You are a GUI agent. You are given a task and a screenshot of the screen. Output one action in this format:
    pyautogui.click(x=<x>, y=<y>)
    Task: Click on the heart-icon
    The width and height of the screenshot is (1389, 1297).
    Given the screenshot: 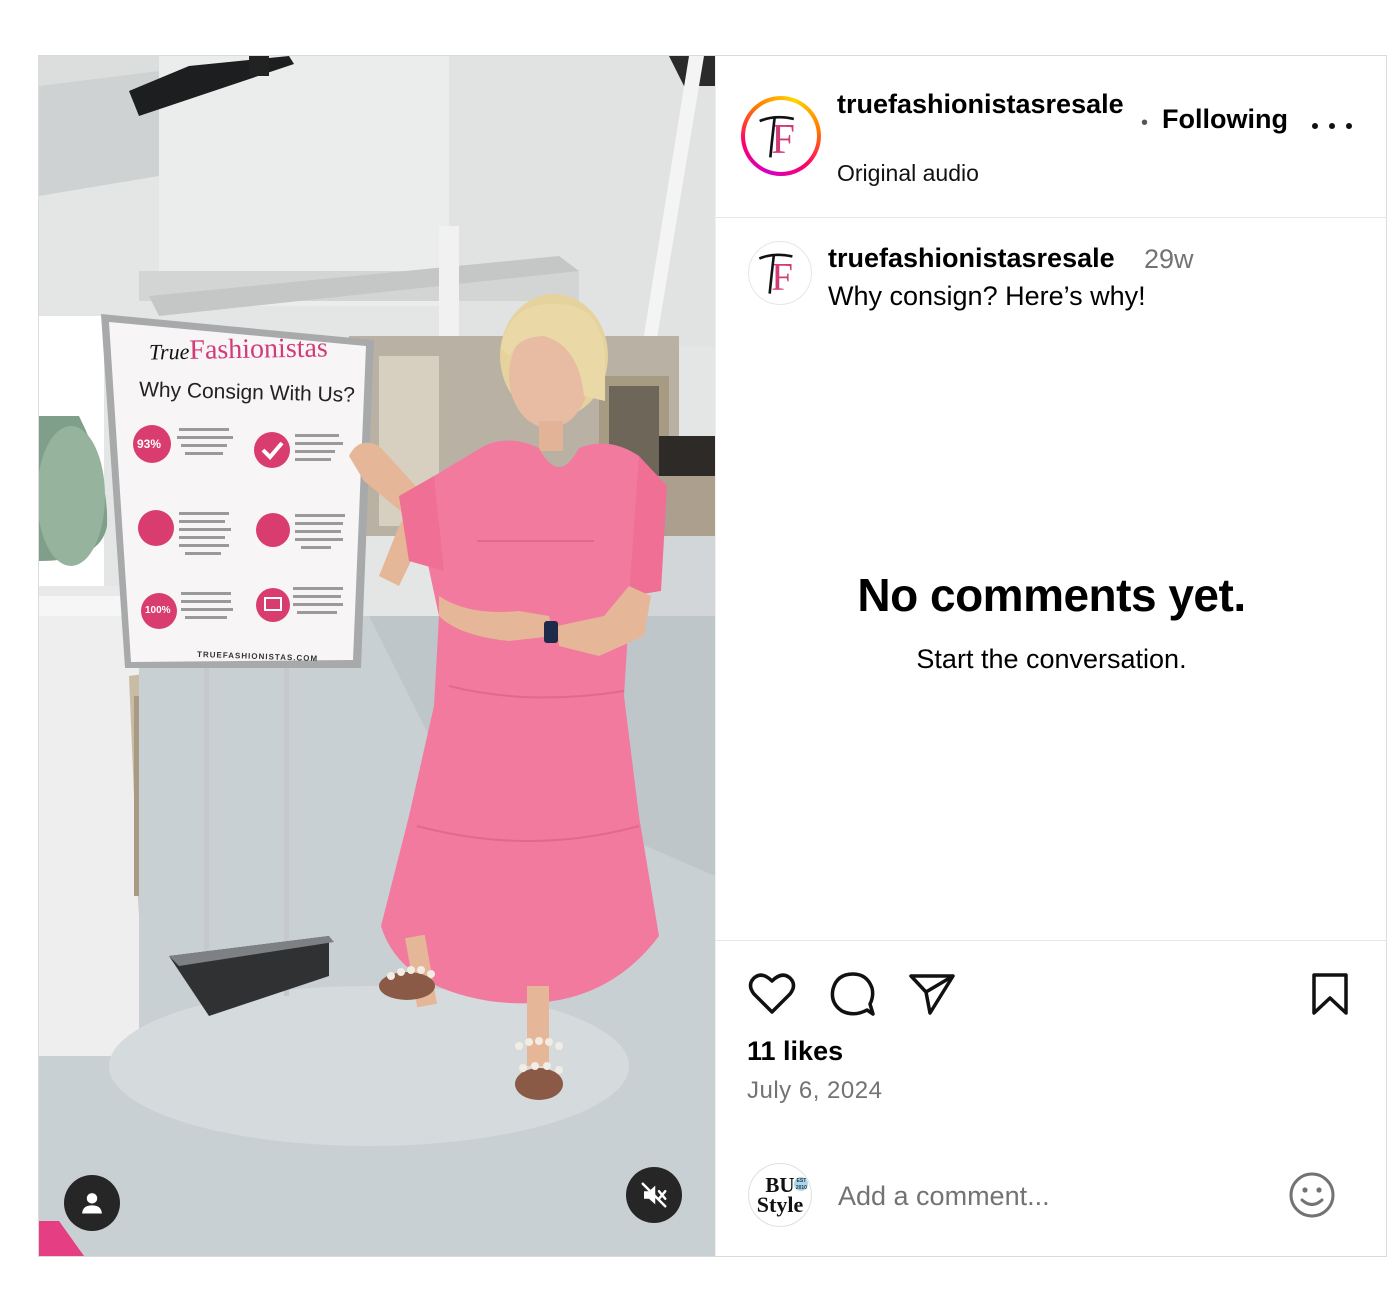 What is the action you would take?
    pyautogui.click(x=772, y=993)
    